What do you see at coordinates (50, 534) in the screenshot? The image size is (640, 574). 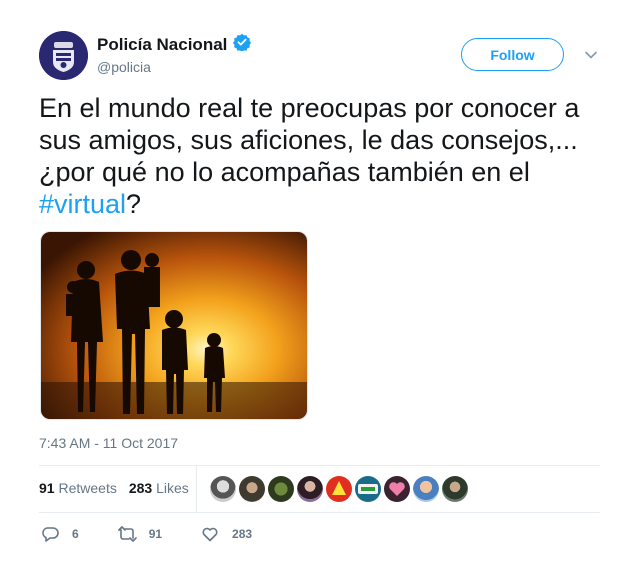 I see `reply-icon` at bounding box center [50, 534].